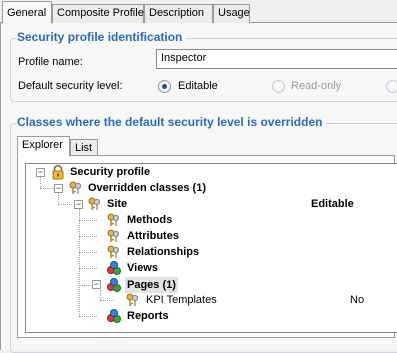 This screenshot has height=353, width=397. I want to click on default-level-label: Default security level:, so click(70, 86).